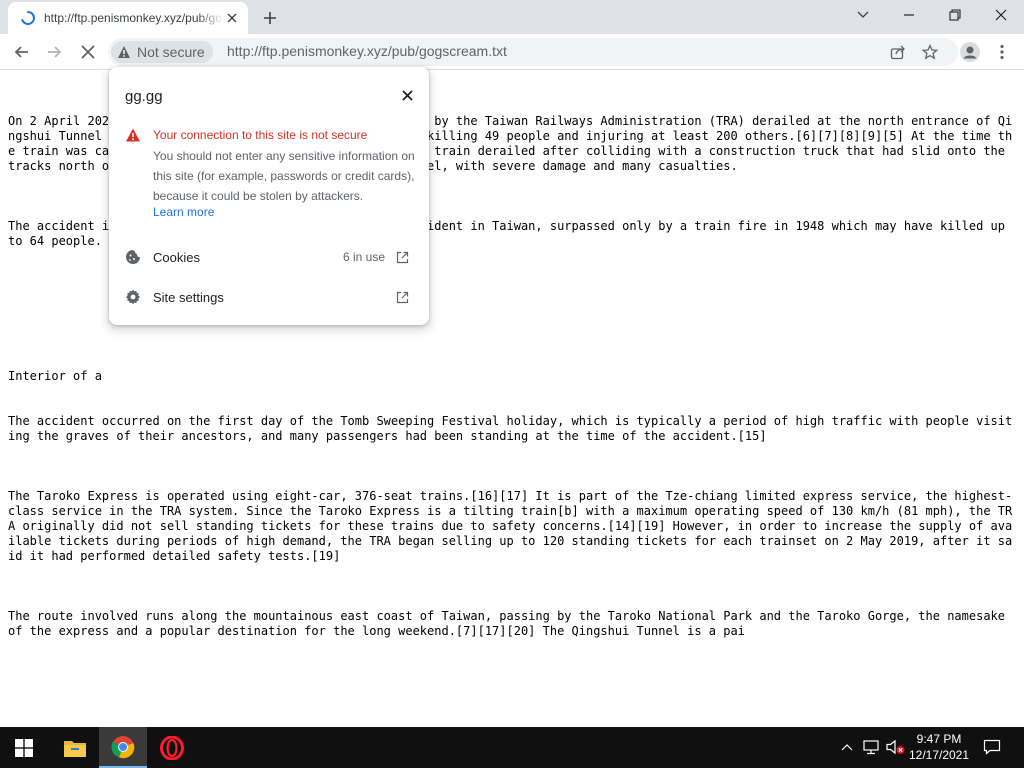 Image resolution: width=1024 pixels, height=768 pixels. I want to click on windows-start-icon, so click(24, 747).